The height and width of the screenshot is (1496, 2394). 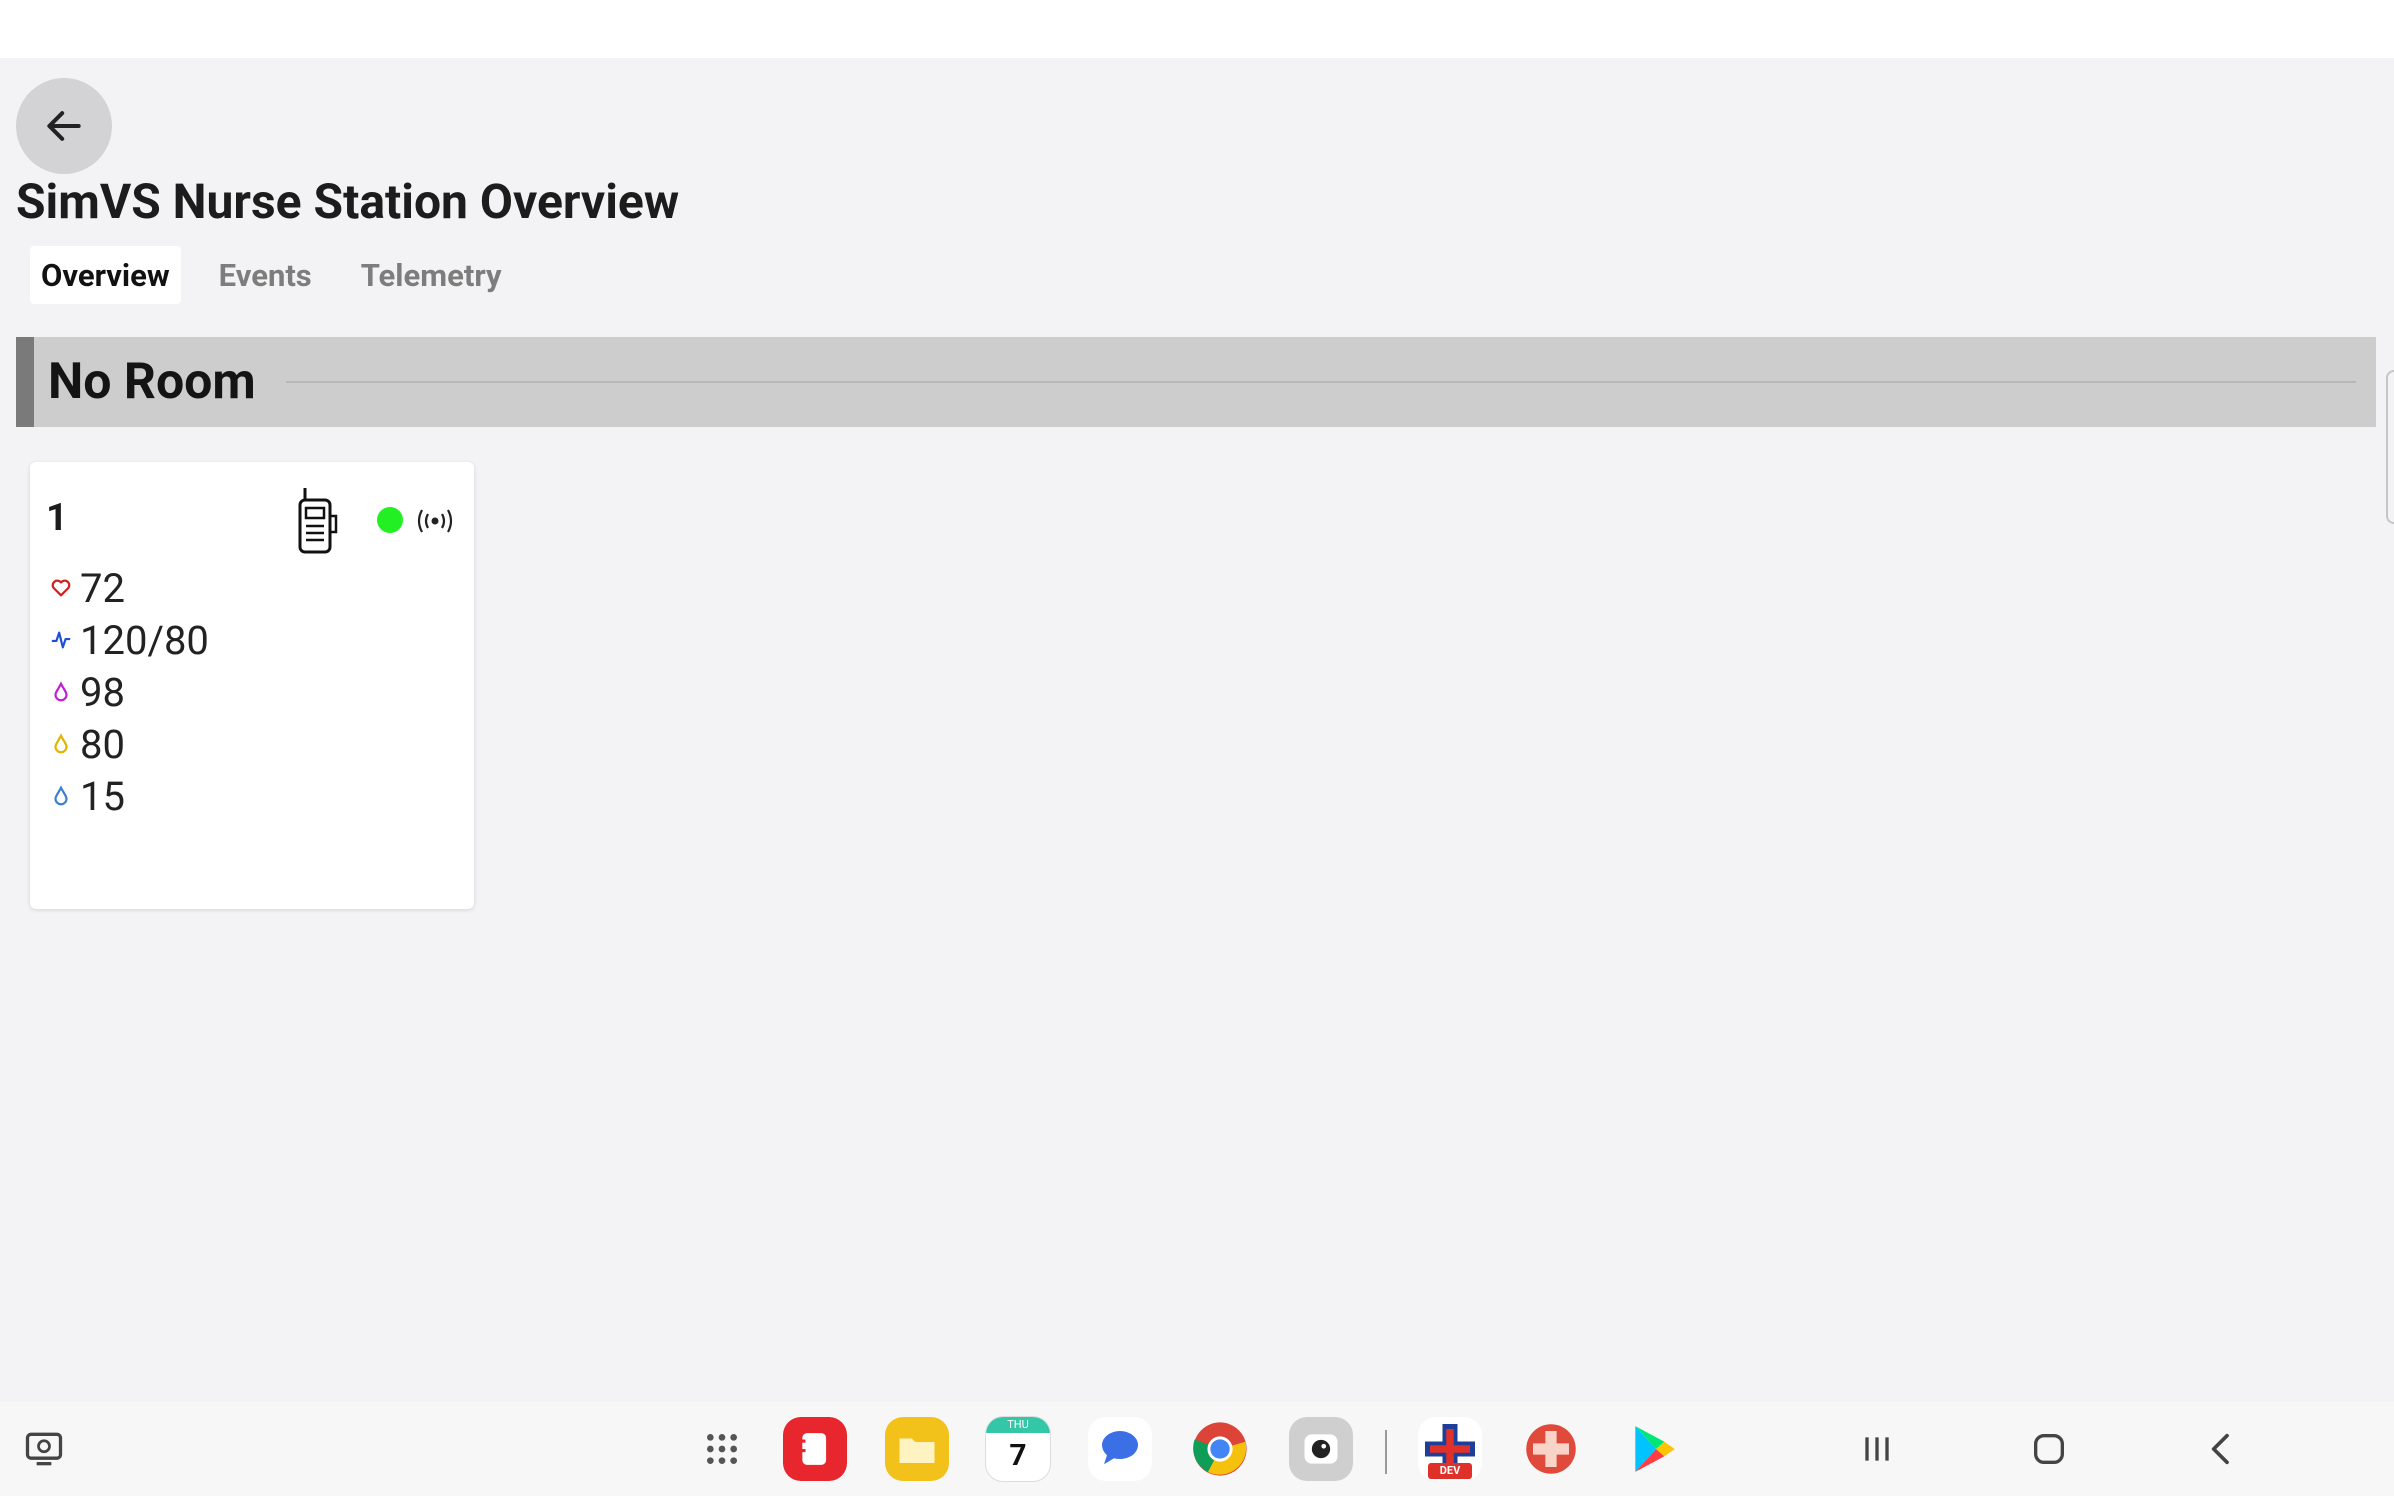 I want to click on calendar-app-button: THU 7, so click(x=1018, y=1449).